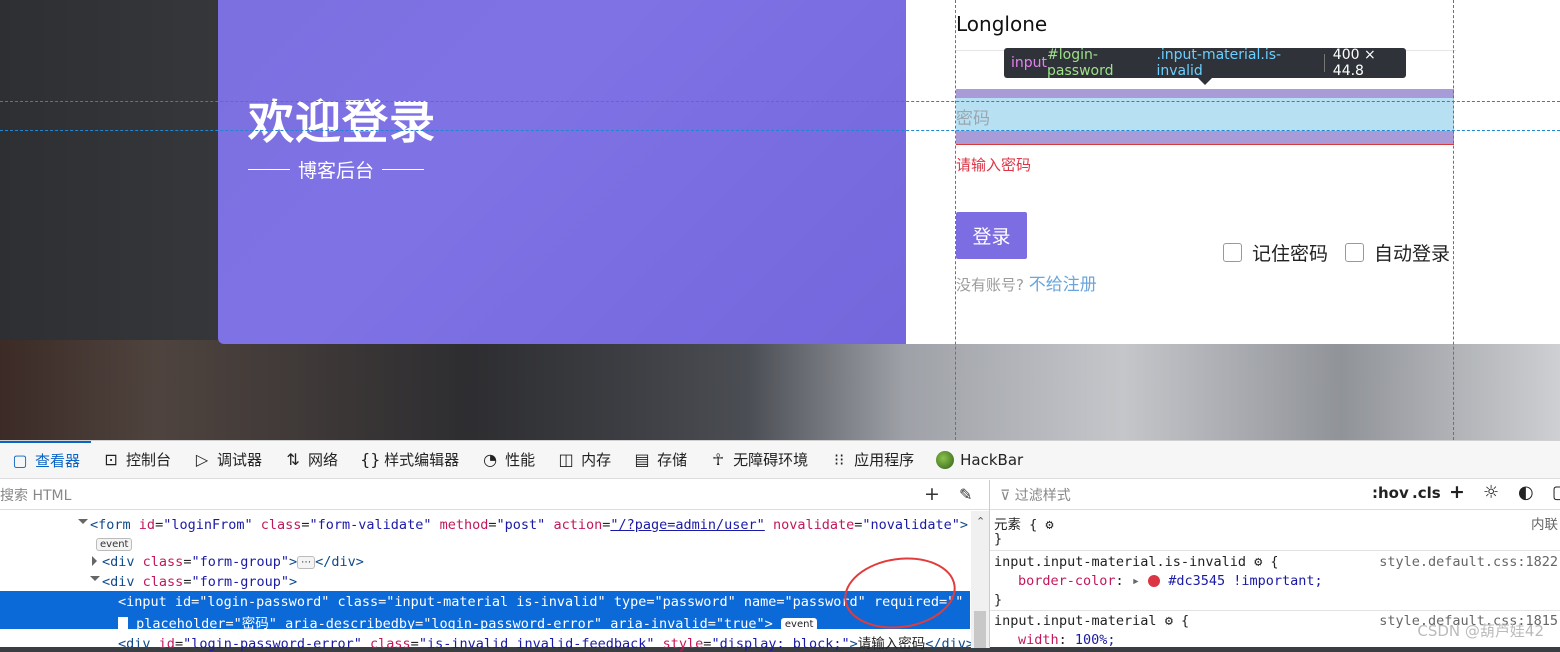 The width and height of the screenshot is (1560, 652). Describe the element at coordinates (780, 101) in the screenshot. I see `guide-line-h1` at that location.